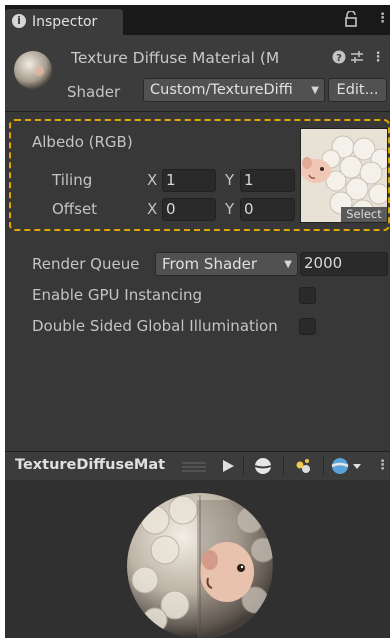 Image resolution: width=392 pixels, height=639 pixels. Describe the element at coordinates (267, 209) in the screenshot. I see `offset-y-field: 0` at that location.